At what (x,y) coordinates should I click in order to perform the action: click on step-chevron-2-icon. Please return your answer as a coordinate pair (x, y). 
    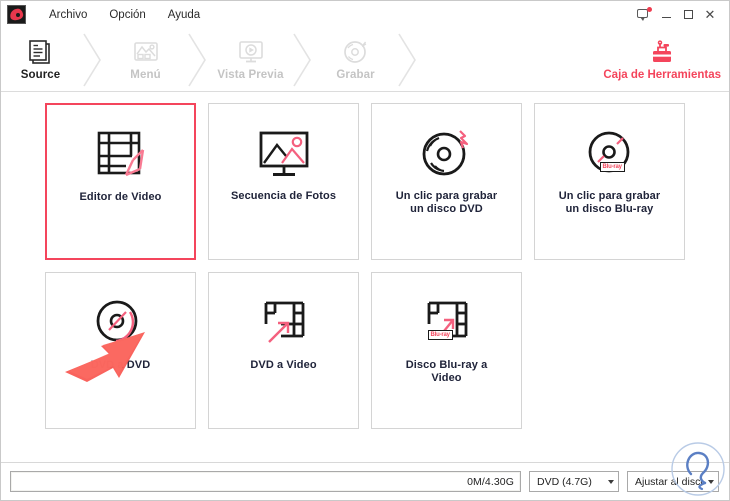
    Looking at the image, I should click on (198, 59).